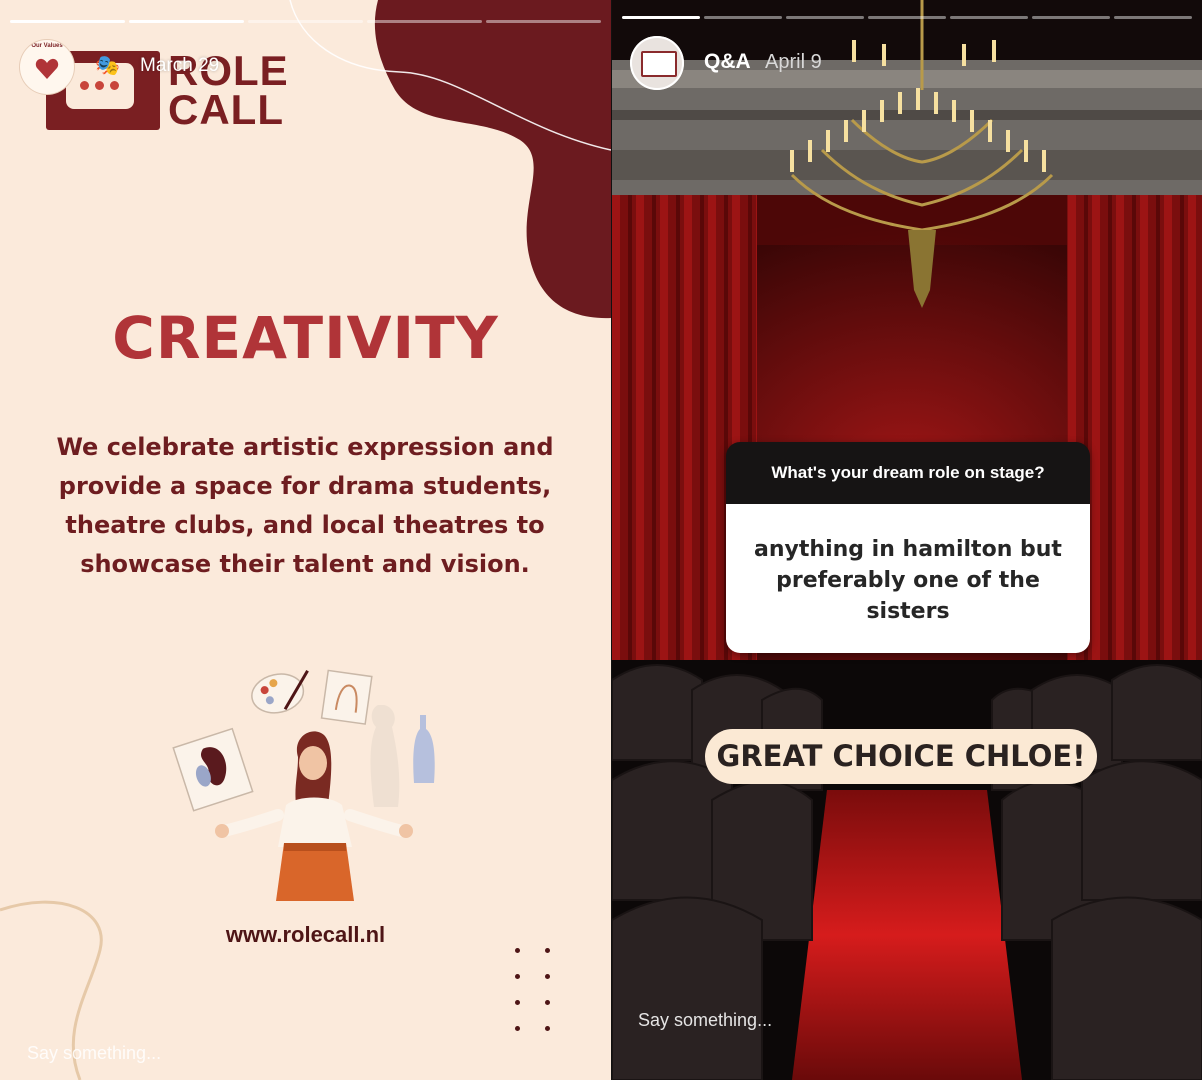 The width and height of the screenshot is (1202, 1080). Describe the element at coordinates (226, 109) in the screenshot. I see `logo-line-2: CALL` at that location.